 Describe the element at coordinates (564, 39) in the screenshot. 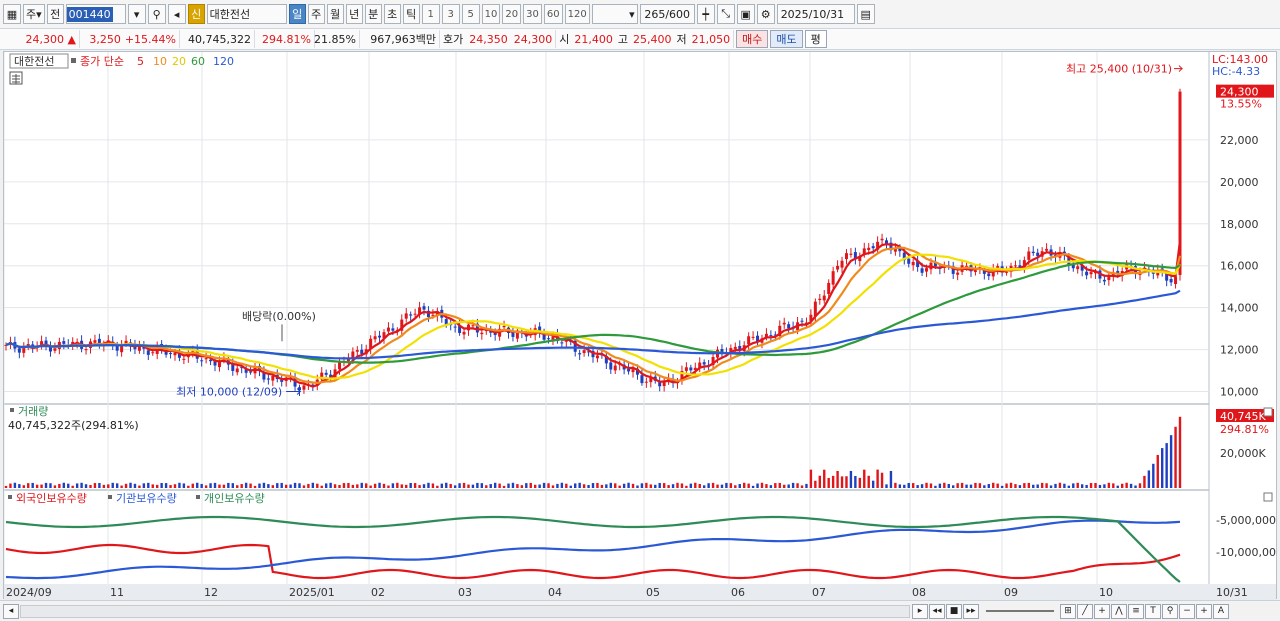

I see `open-label: 시` at that location.